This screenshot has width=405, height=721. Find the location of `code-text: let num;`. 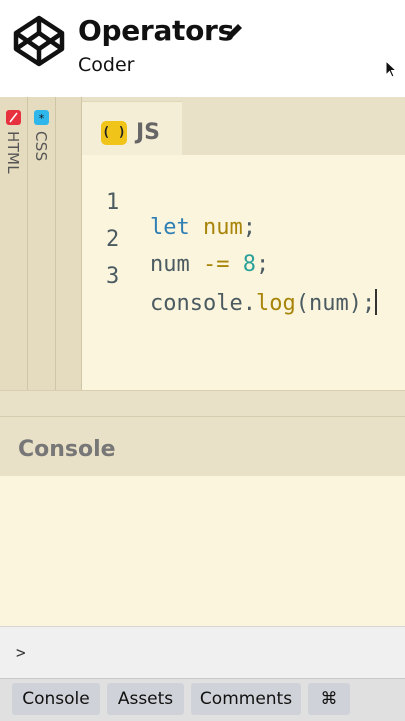

code-text: let num; is located at coordinates (203, 227).